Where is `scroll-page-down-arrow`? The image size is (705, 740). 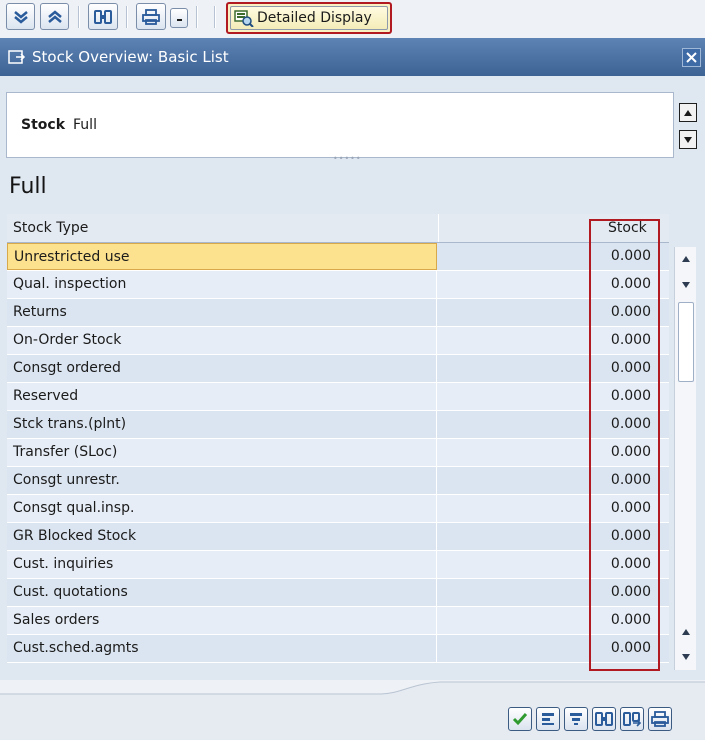 scroll-page-down-arrow is located at coordinates (686, 657).